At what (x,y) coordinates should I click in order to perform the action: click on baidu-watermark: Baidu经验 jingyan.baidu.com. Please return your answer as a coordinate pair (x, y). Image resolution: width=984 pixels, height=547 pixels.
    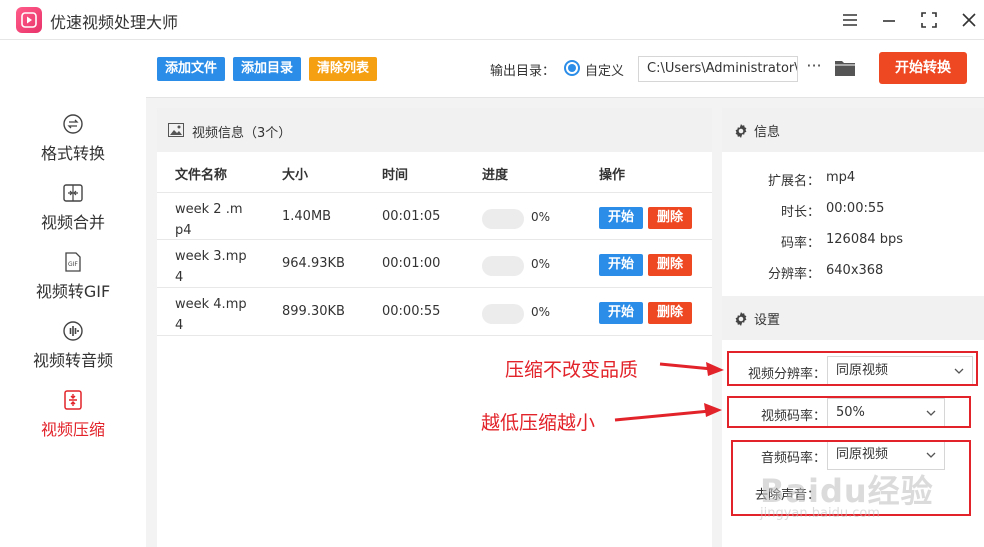
    Looking at the image, I should click on (860, 496).